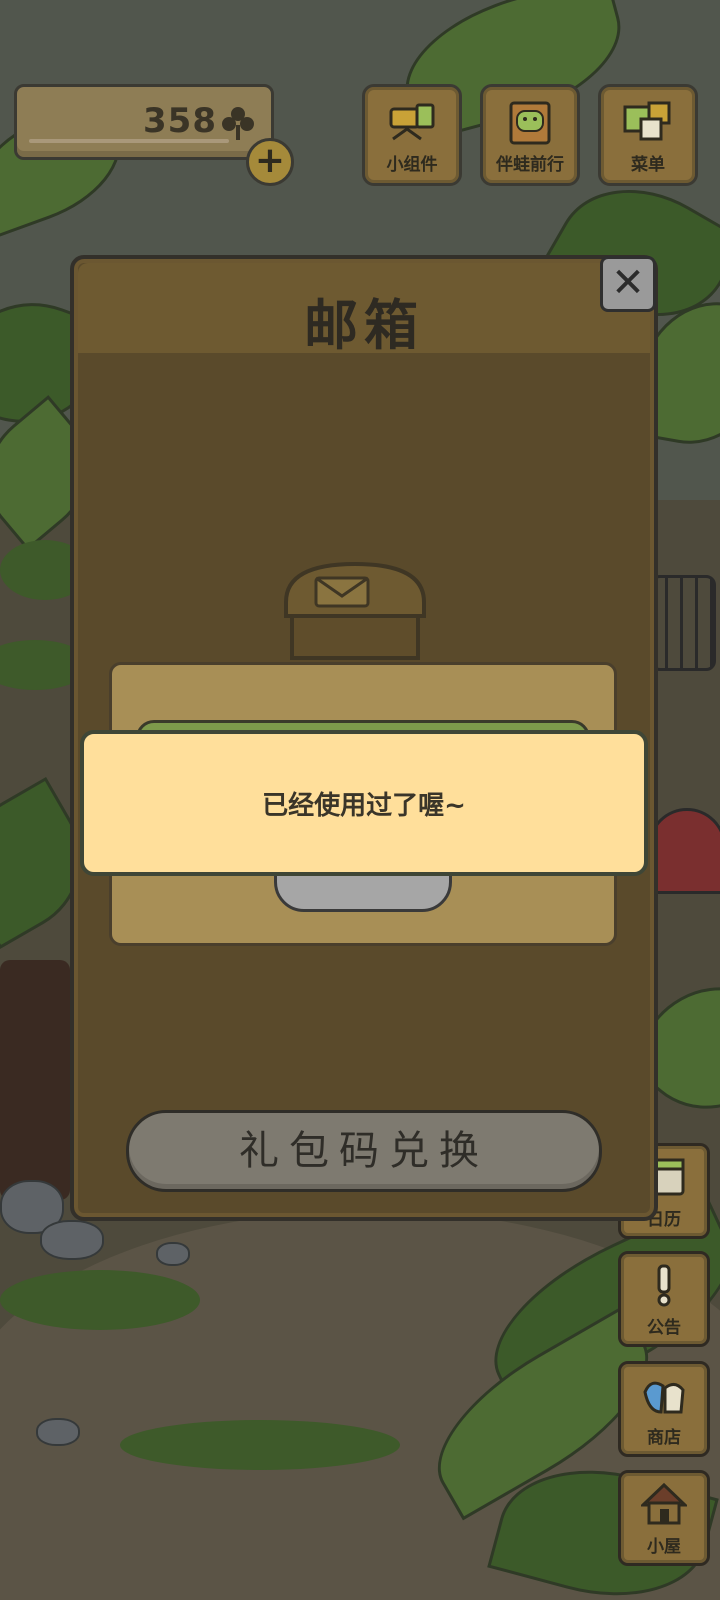 The width and height of the screenshot is (720, 1600). I want to click on tree-trunk, so click(35, 1080).